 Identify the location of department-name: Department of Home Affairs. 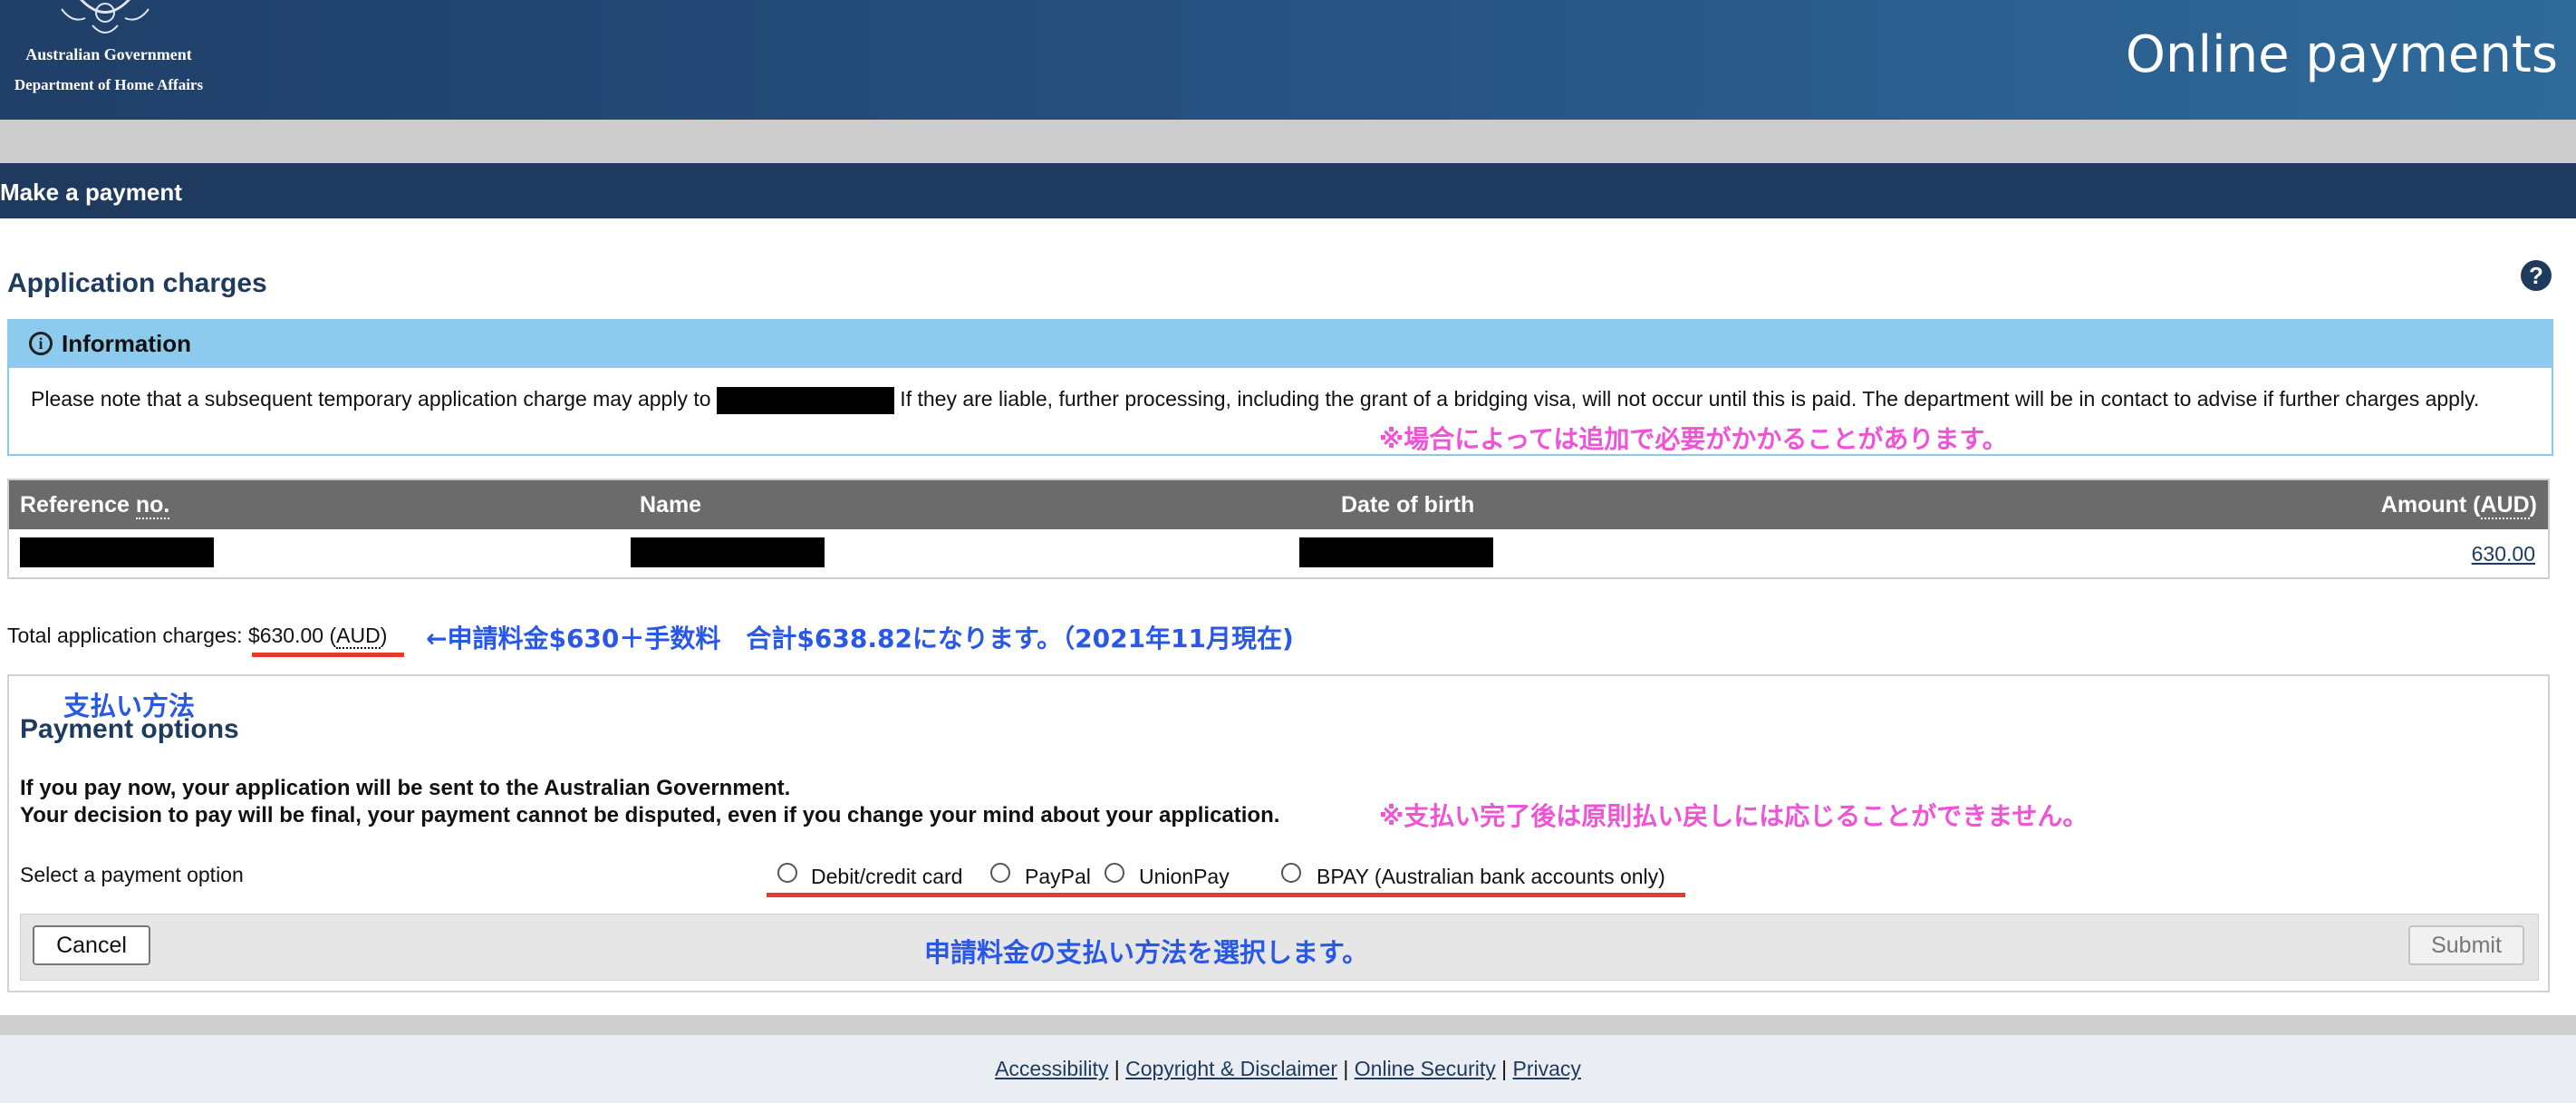
(109, 84).